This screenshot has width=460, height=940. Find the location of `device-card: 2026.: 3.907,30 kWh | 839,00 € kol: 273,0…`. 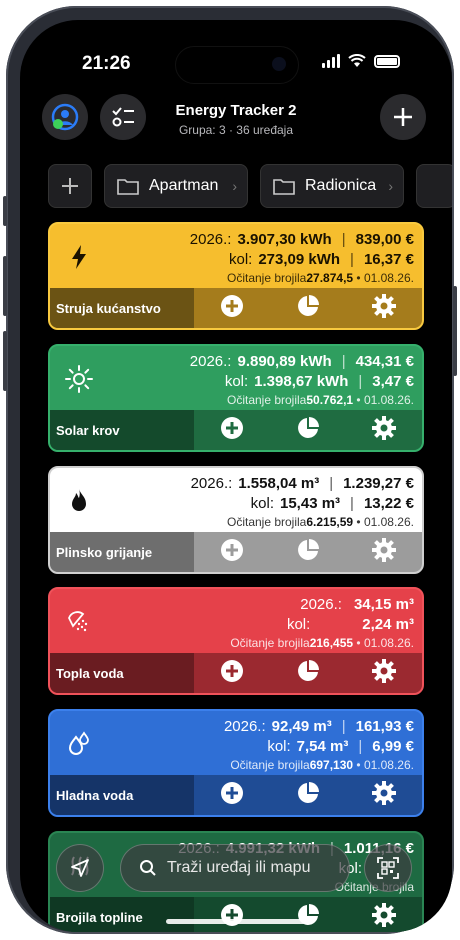

device-card: 2026.: 3.907,30 kWh | 839,00 € kol: 273,0… is located at coordinates (236, 276).